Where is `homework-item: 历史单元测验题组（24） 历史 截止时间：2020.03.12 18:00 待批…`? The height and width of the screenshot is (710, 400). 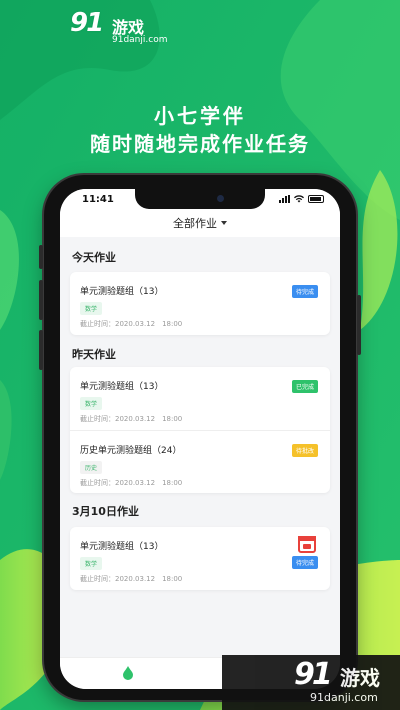 homework-item: 历史单元测验题组（24） 历史 截止时间：2020.03.12 18:00 待批… is located at coordinates (200, 461).